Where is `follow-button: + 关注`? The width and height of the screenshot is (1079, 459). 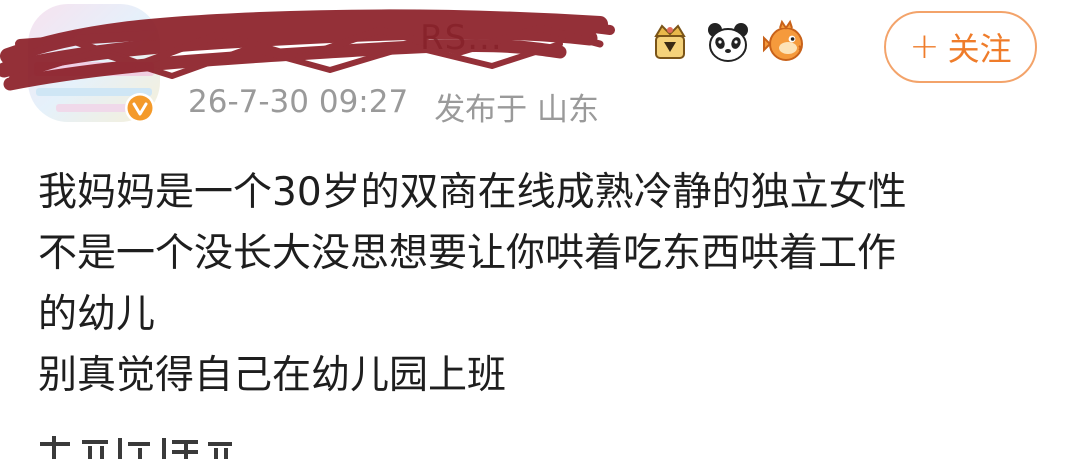
follow-button: + 关注 is located at coordinates (960, 47).